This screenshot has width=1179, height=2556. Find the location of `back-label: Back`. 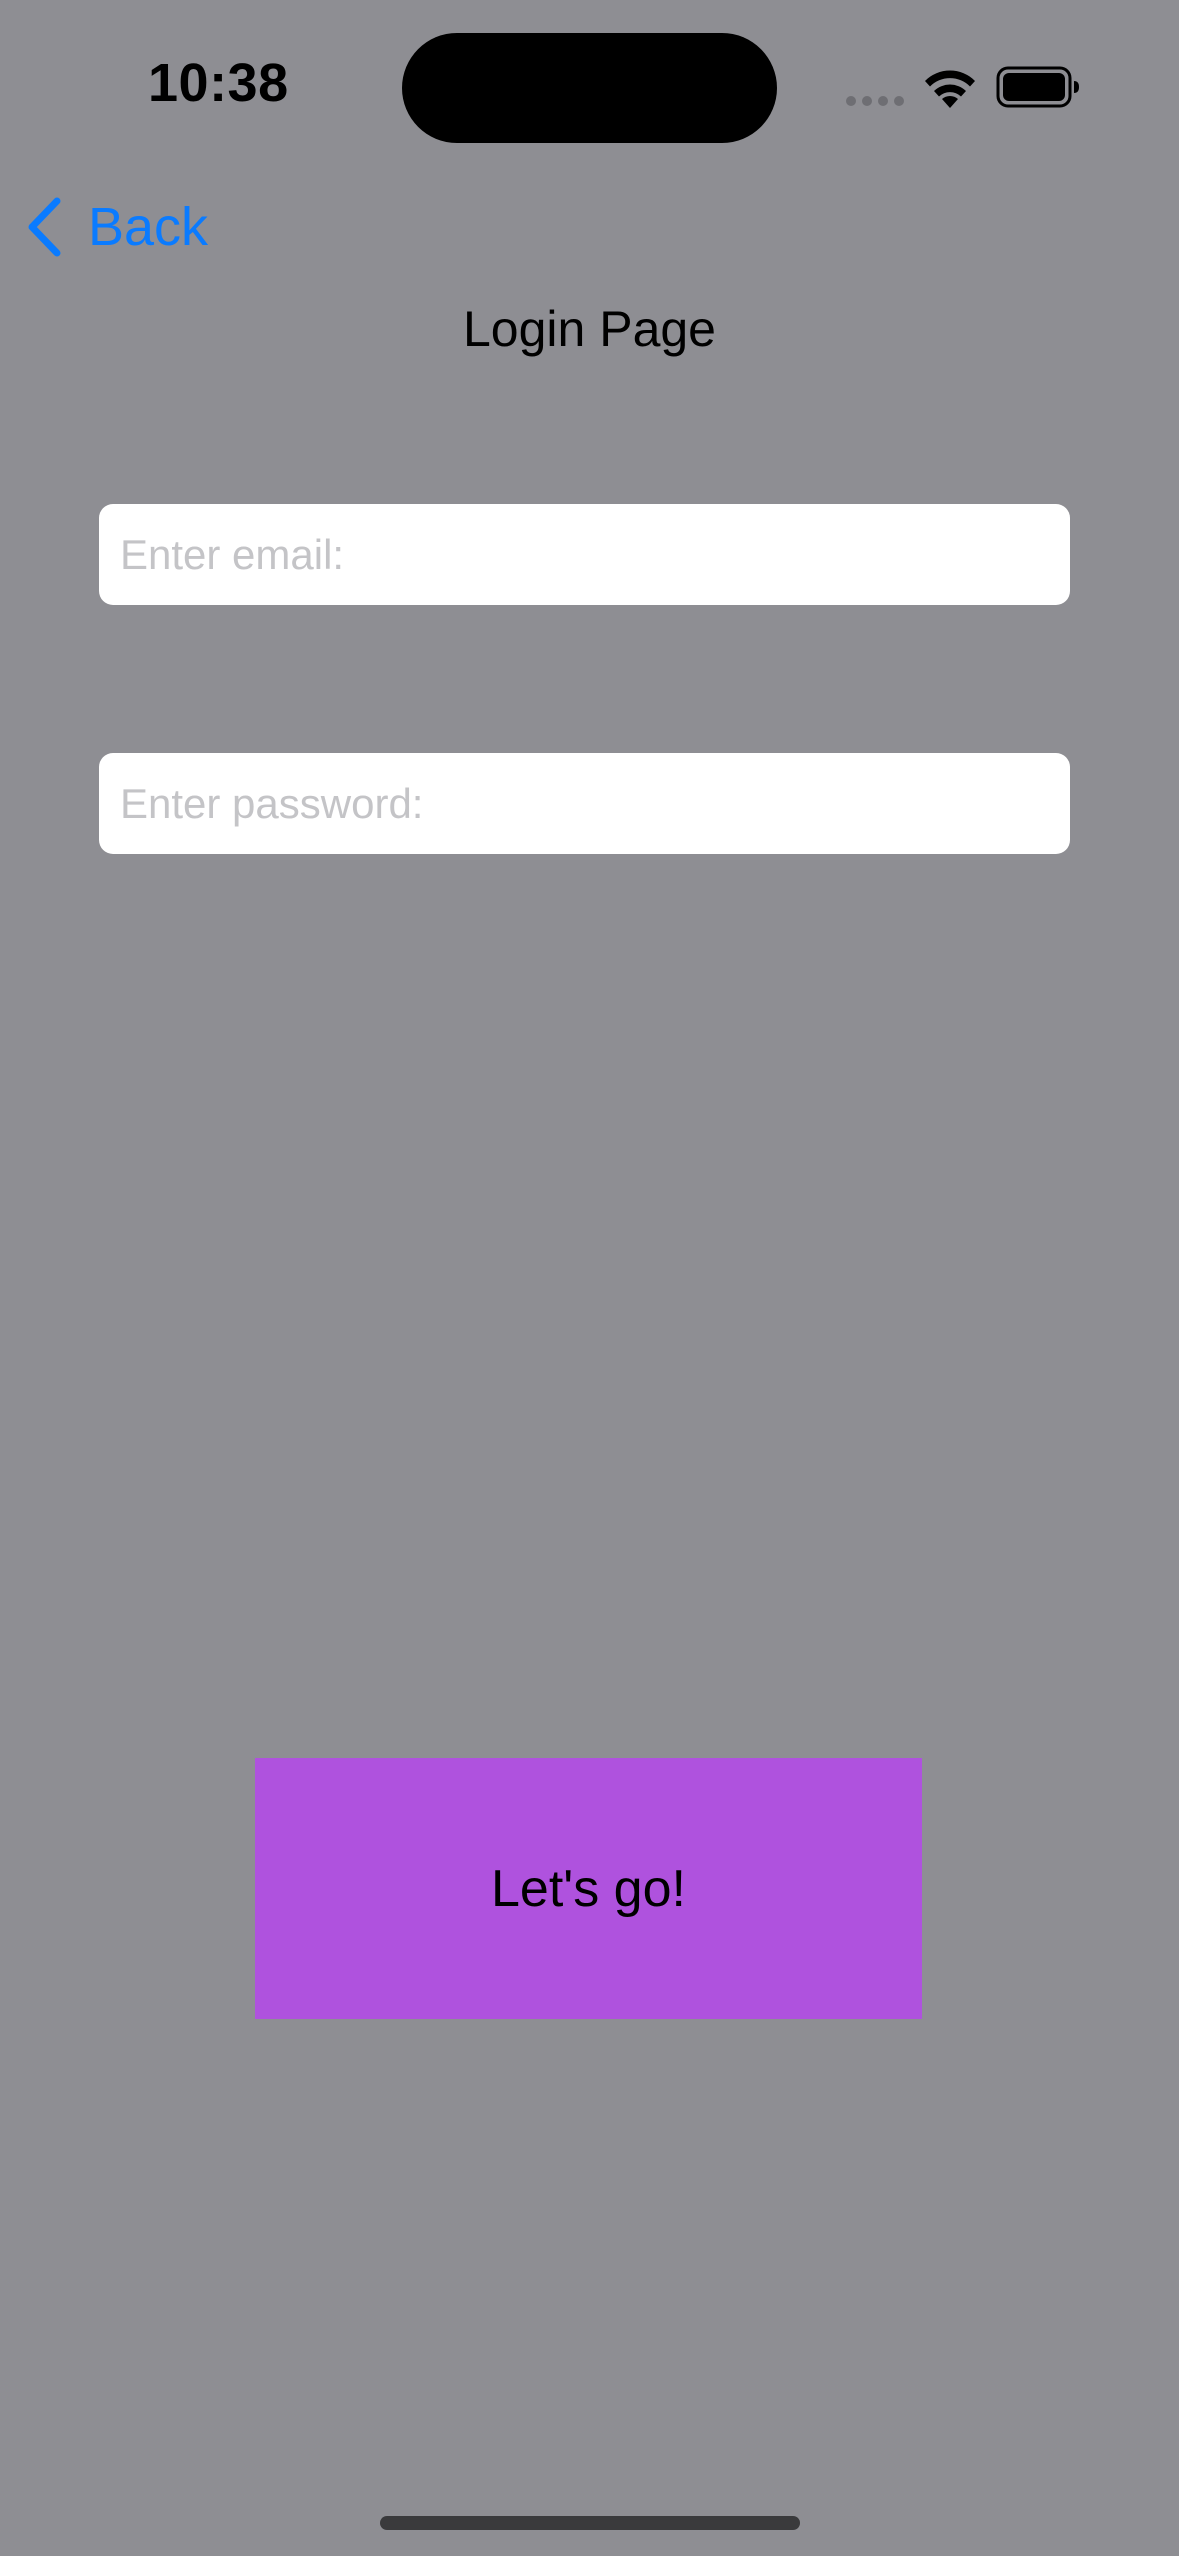

back-label: Back is located at coordinates (148, 227).